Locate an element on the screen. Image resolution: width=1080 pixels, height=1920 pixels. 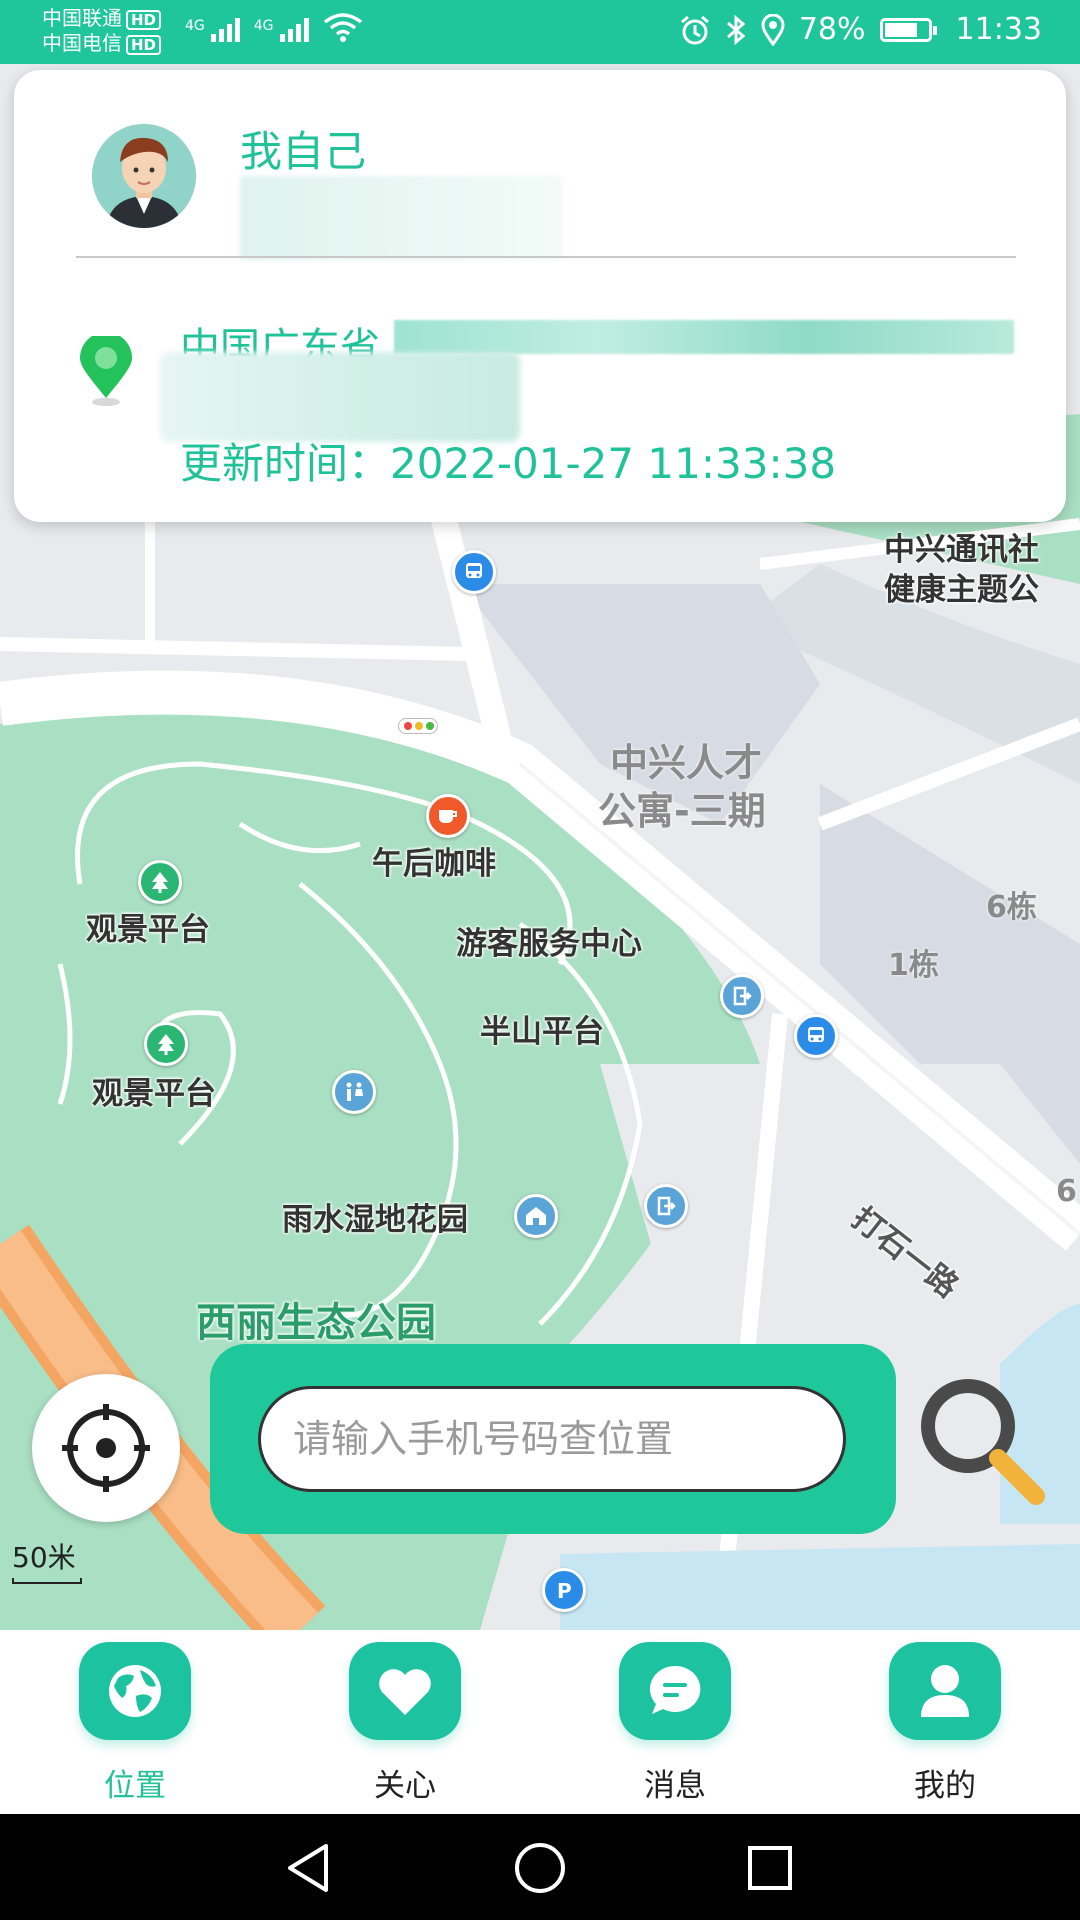
map-label: 半山平台 is located at coordinates (542, 1032).